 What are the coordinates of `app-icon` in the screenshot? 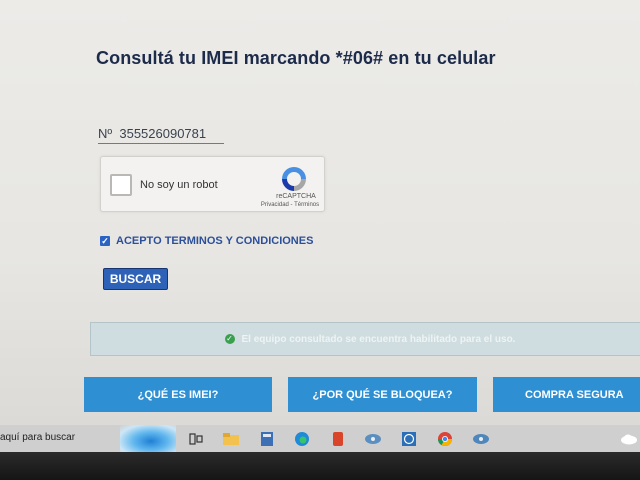 It's located at (373, 438).